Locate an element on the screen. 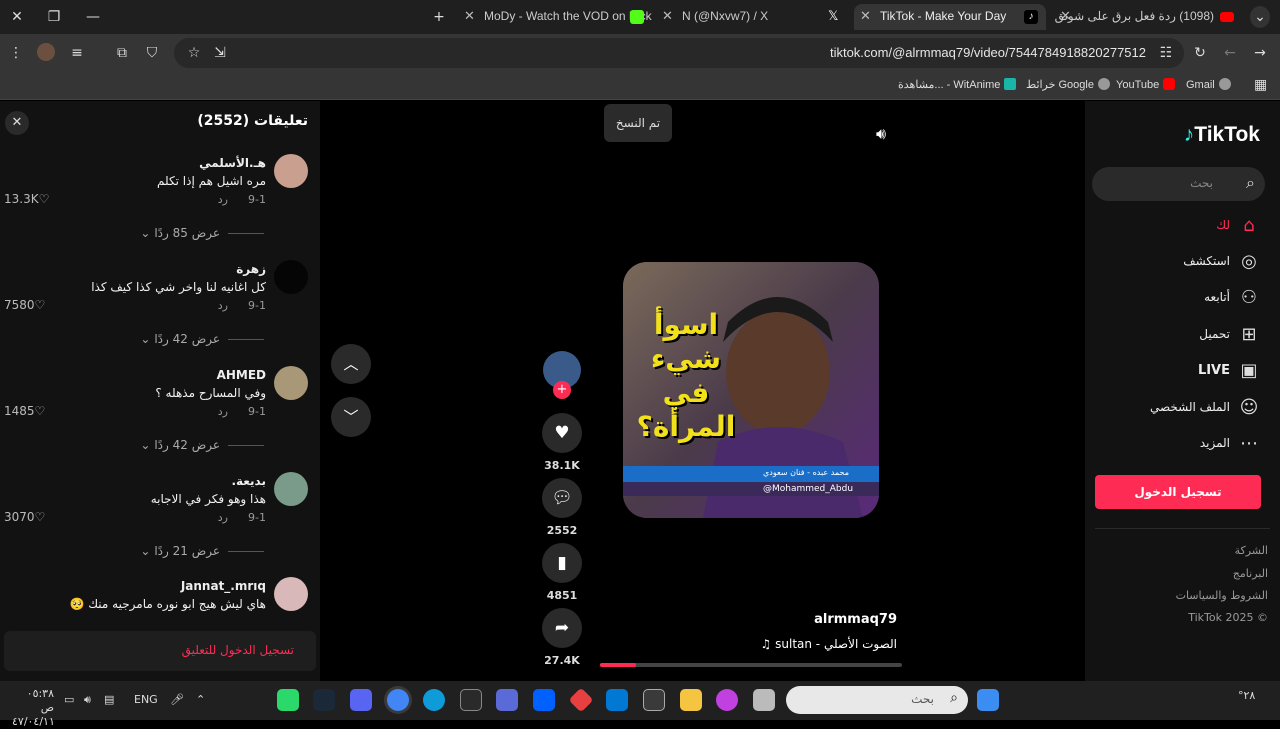 This screenshot has height=729, width=1280. search-input: بحث ⌕ is located at coordinates (1178, 184).